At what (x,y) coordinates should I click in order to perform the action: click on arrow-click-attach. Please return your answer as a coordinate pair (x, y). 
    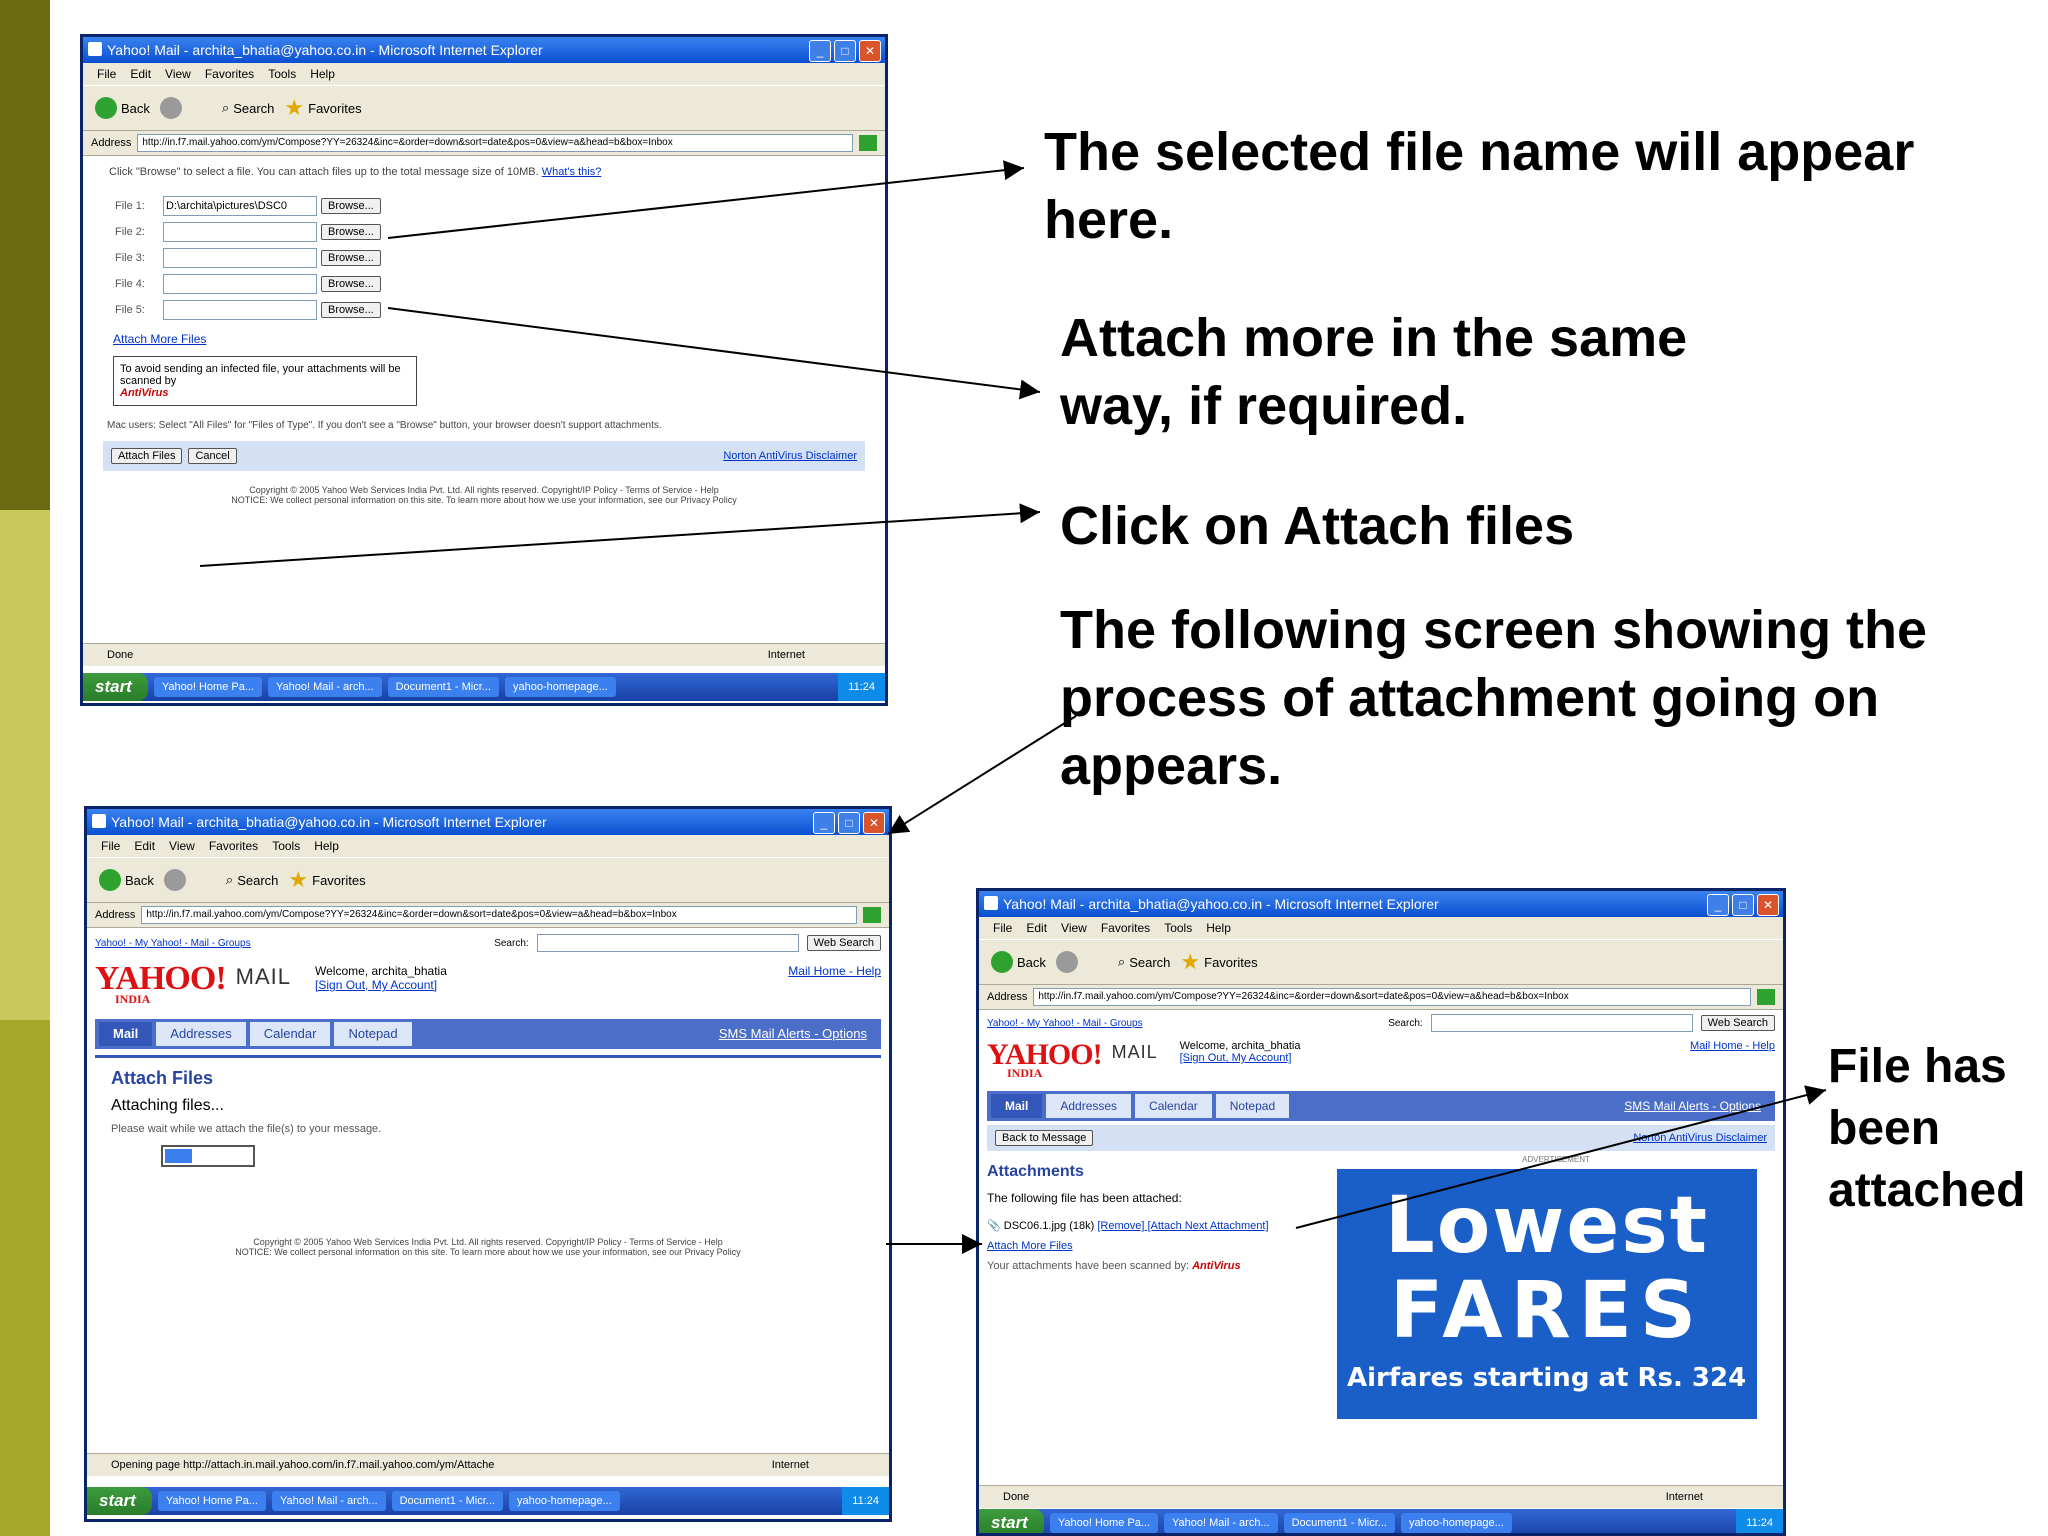
    Looking at the image, I should click on (620, 535).